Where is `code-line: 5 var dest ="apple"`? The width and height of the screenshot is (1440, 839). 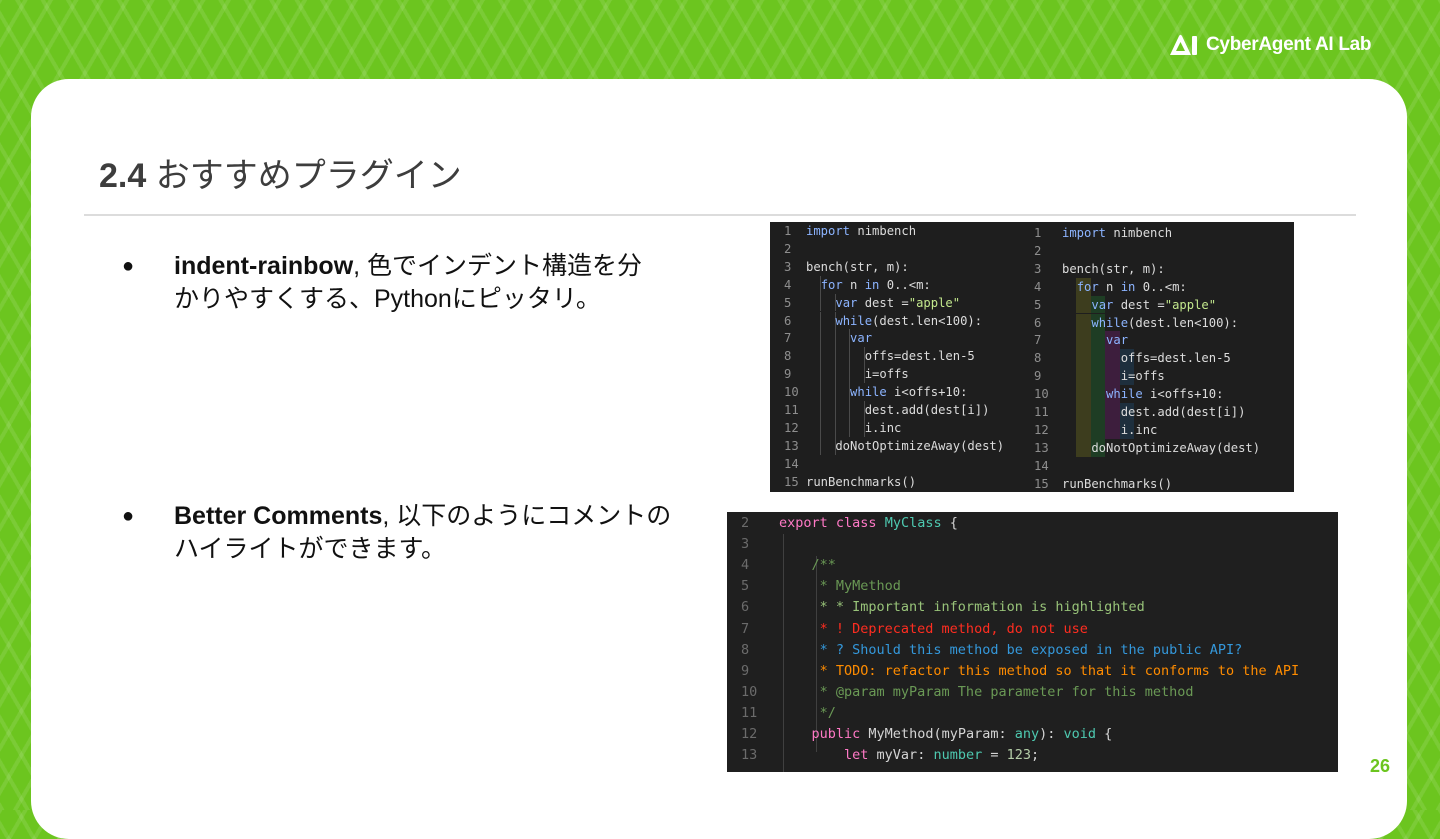
code-line: 5 var dest ="apple" is located at coordinates (865, 303).